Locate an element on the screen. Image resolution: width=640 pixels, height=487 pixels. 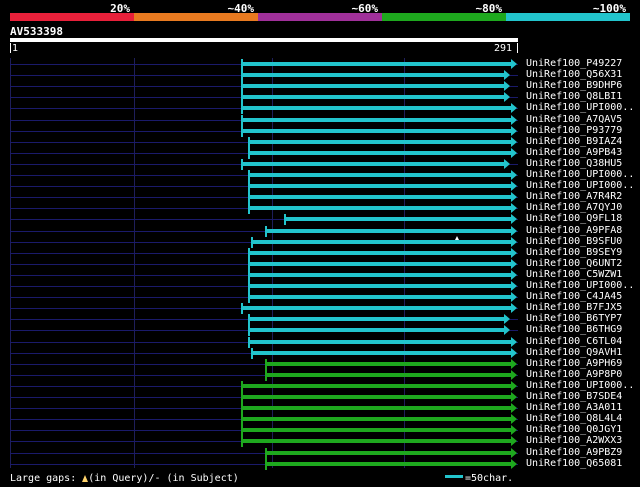
hit-name: UniRef100_A3A011 is located at coordinates (574, 407).